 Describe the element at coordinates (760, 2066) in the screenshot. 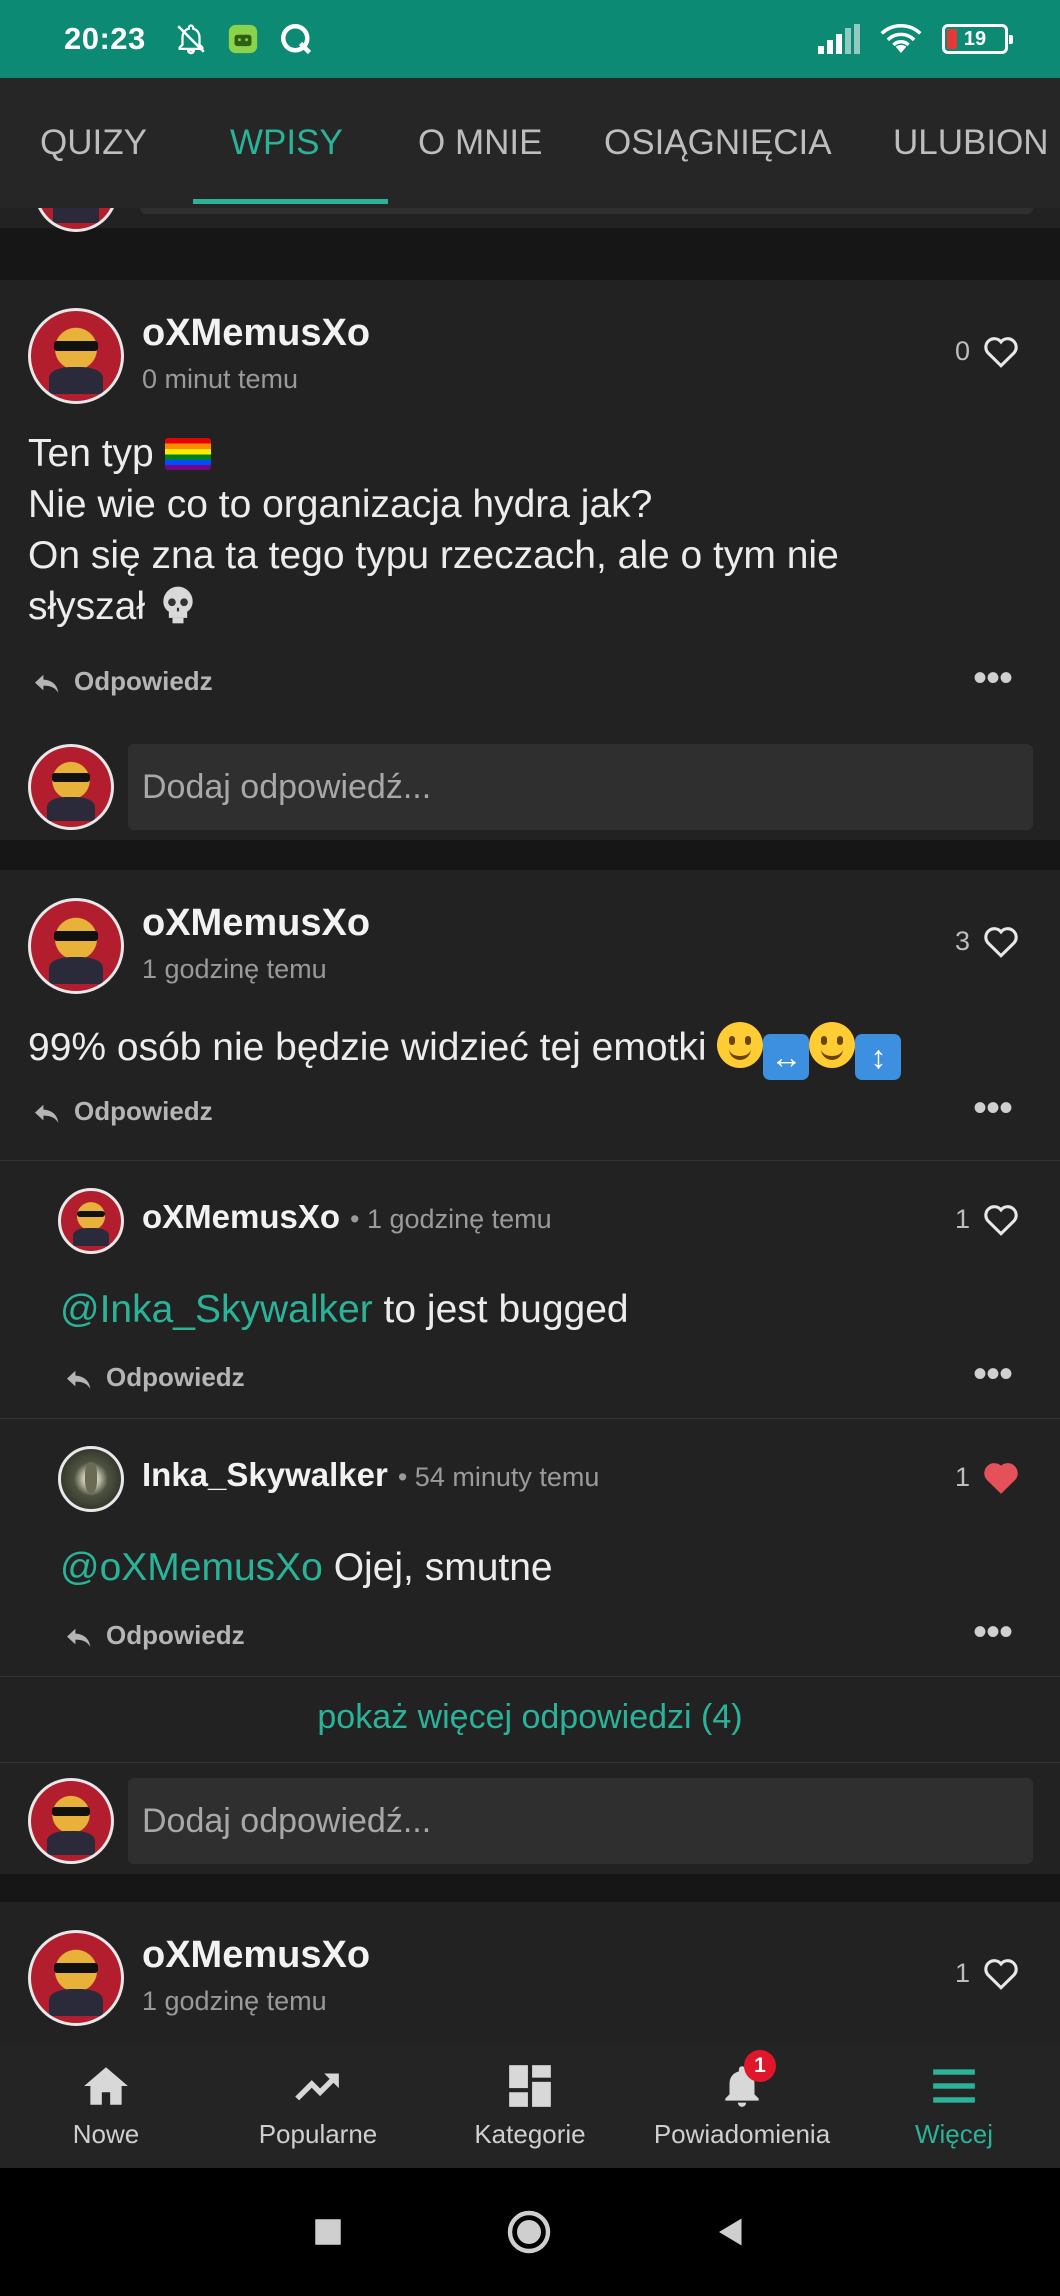

I see `notification-badge: 1` at that location.